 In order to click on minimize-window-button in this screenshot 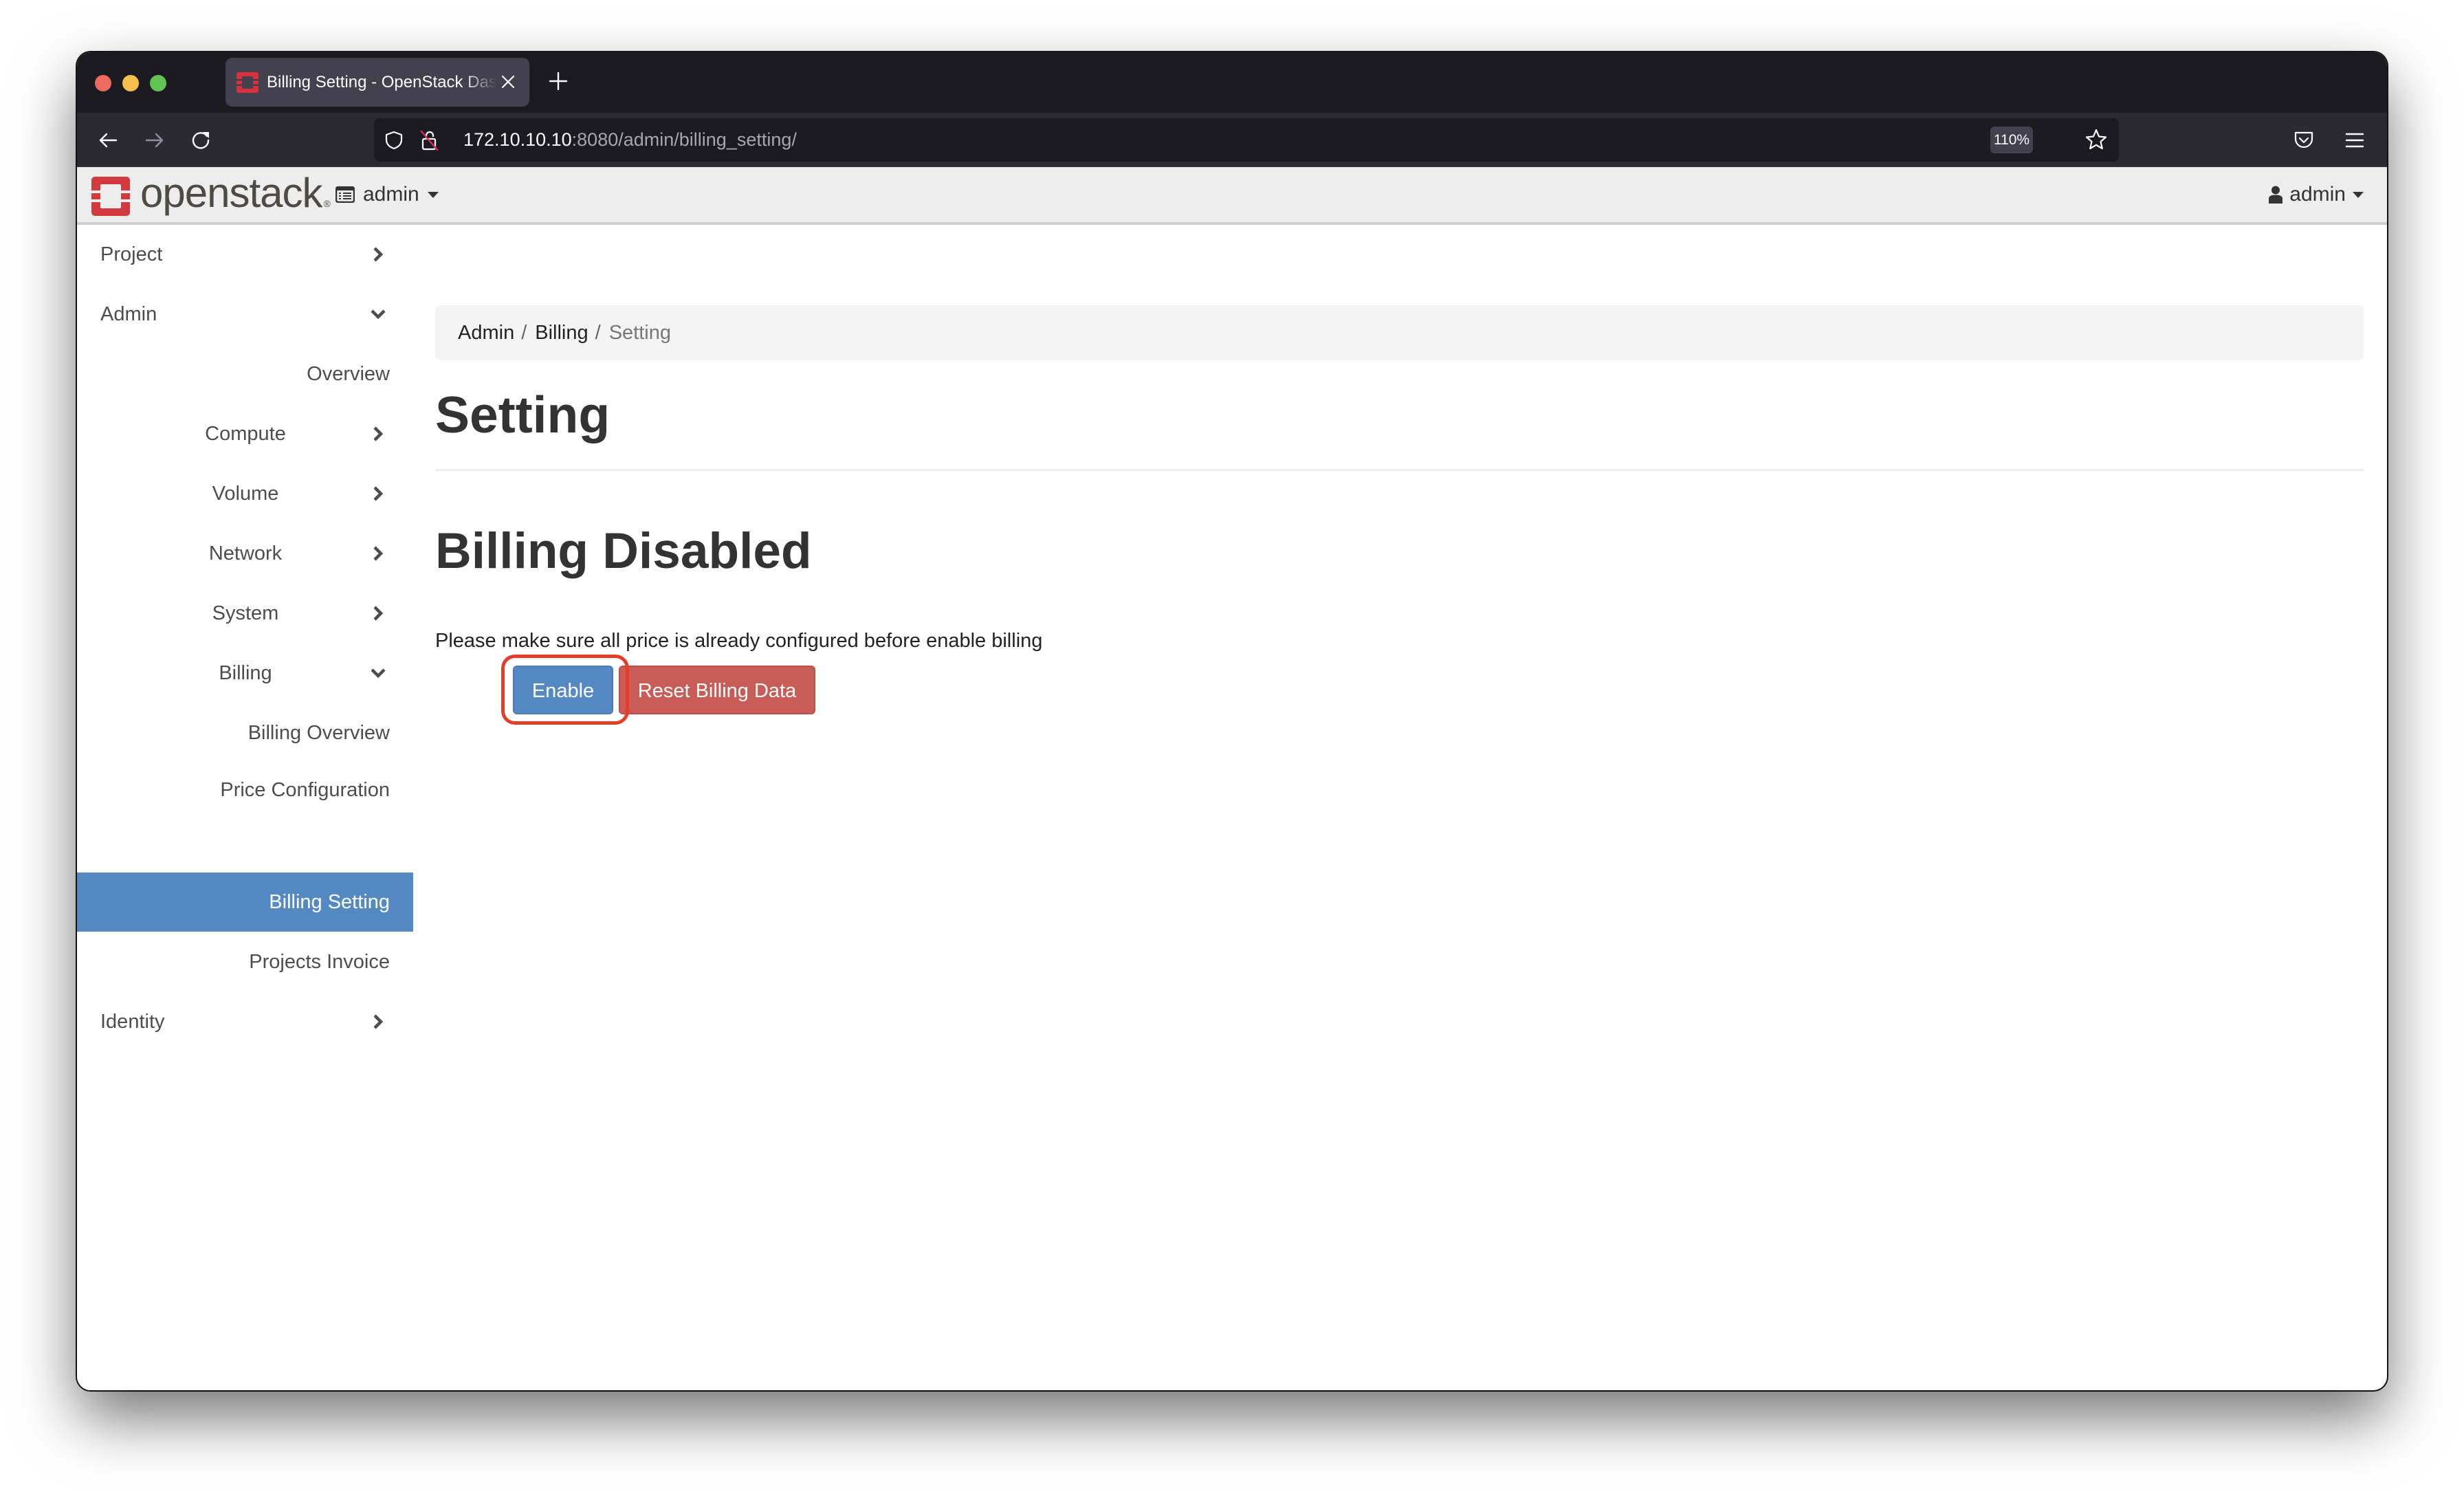, I will do `click(130, 83)`.